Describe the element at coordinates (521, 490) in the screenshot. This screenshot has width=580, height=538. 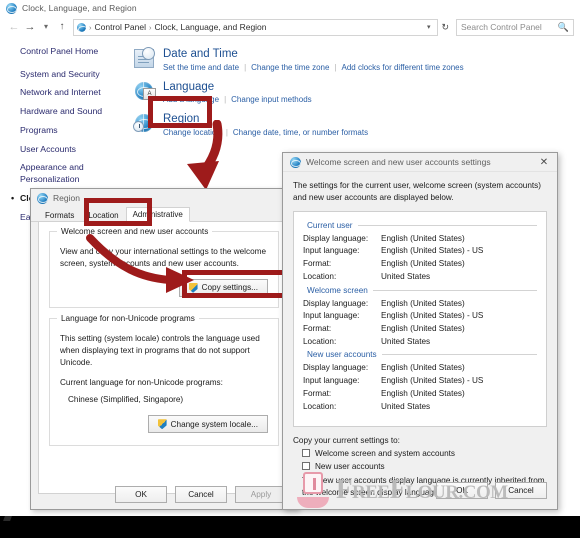
I see `welcome-cancel-button: Cancel` at that location.